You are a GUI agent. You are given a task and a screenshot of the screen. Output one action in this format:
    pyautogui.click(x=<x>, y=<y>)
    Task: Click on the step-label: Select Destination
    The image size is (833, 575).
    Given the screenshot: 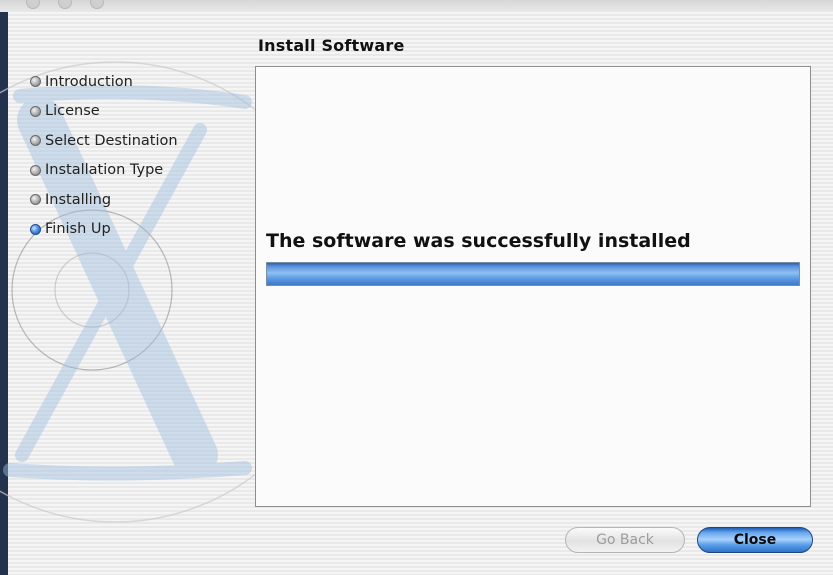 What is the action you would take?
    pyautogui.click(x=111, y=140)
    